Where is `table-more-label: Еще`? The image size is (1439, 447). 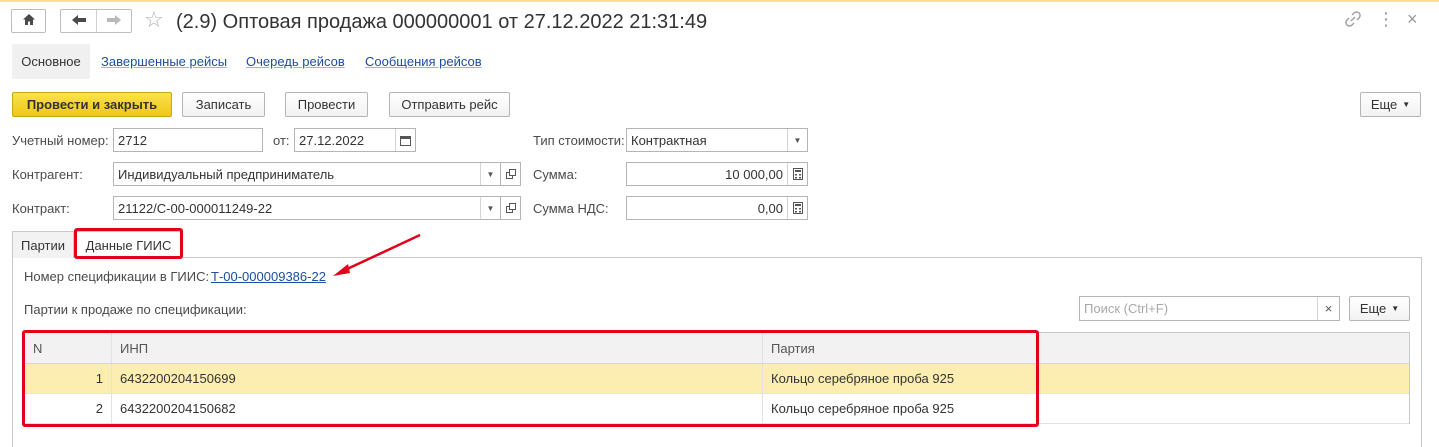 table-more-label: Еще is located at coordinates (1373, 308).